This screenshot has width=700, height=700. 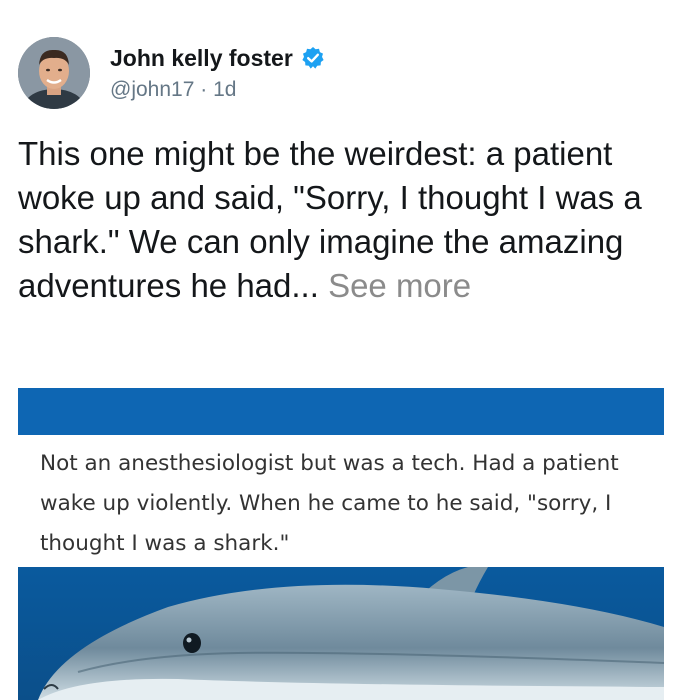 What do you see at coordinates (217, 73) in the screenshot?
I see `author-info: John kelly foster @john17 · 1d` at bounding box center [217, 73].